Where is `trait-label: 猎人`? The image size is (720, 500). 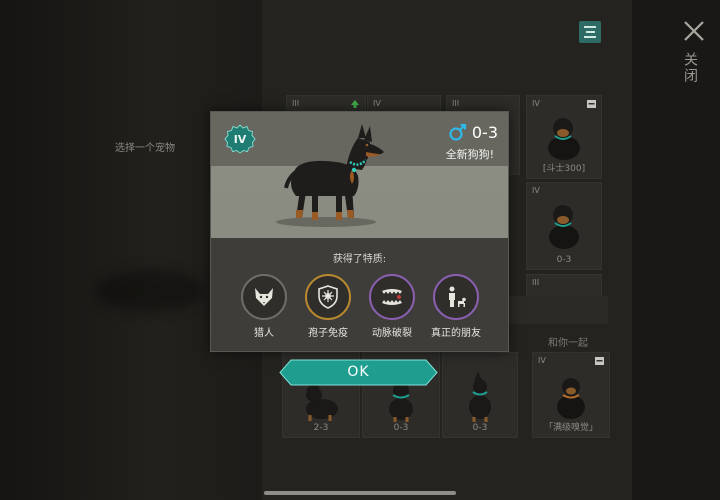
trait-label: 猎人 is located at coordinates (264, 333).